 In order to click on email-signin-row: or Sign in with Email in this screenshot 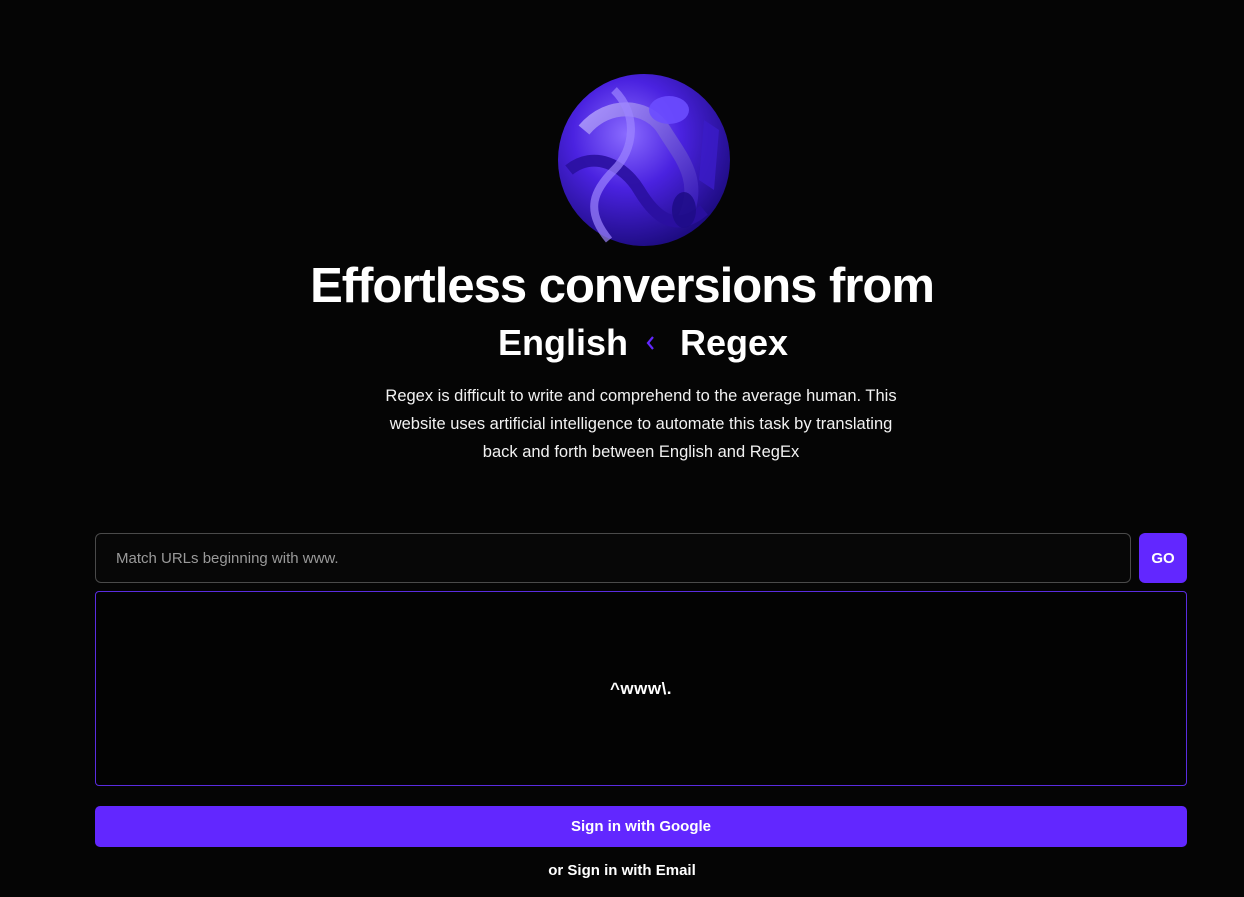, I will do `click(622, 871)`.